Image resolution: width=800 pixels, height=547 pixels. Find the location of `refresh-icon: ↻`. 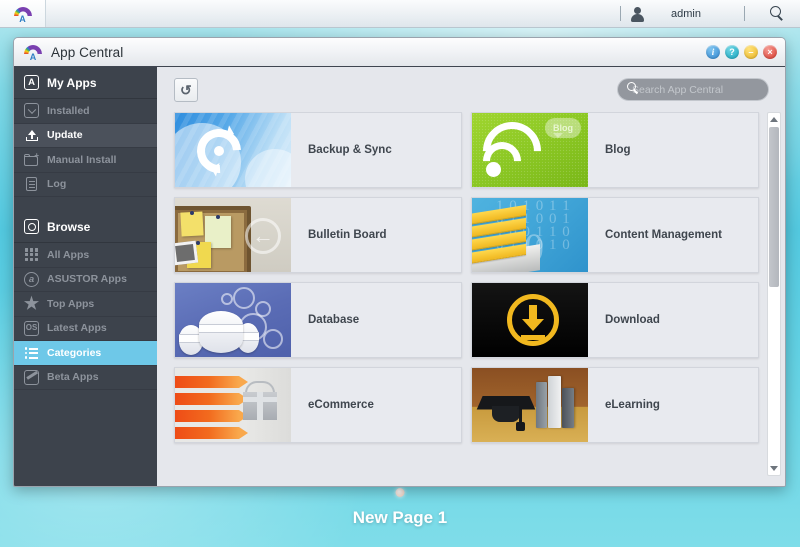

refresh-icon: ↻ is located at coordinates (186, 89).